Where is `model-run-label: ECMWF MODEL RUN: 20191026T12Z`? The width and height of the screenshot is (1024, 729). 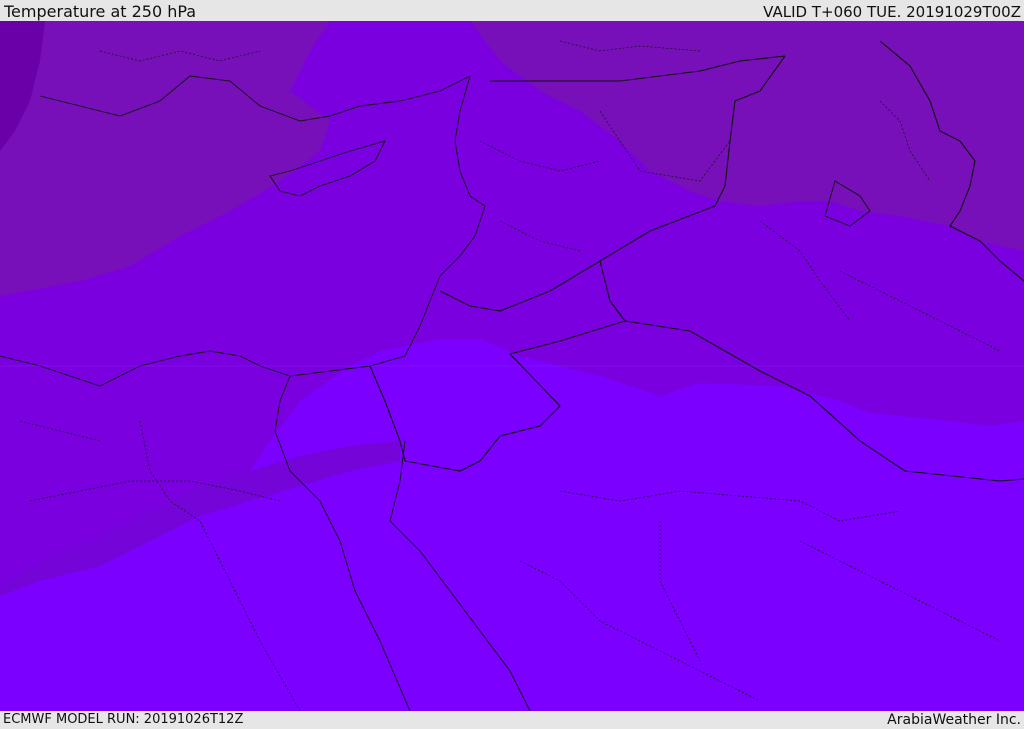
model-run-label: ECMWF MODEL RUN: 20191026T12Z is located at coordinates (123, 719).